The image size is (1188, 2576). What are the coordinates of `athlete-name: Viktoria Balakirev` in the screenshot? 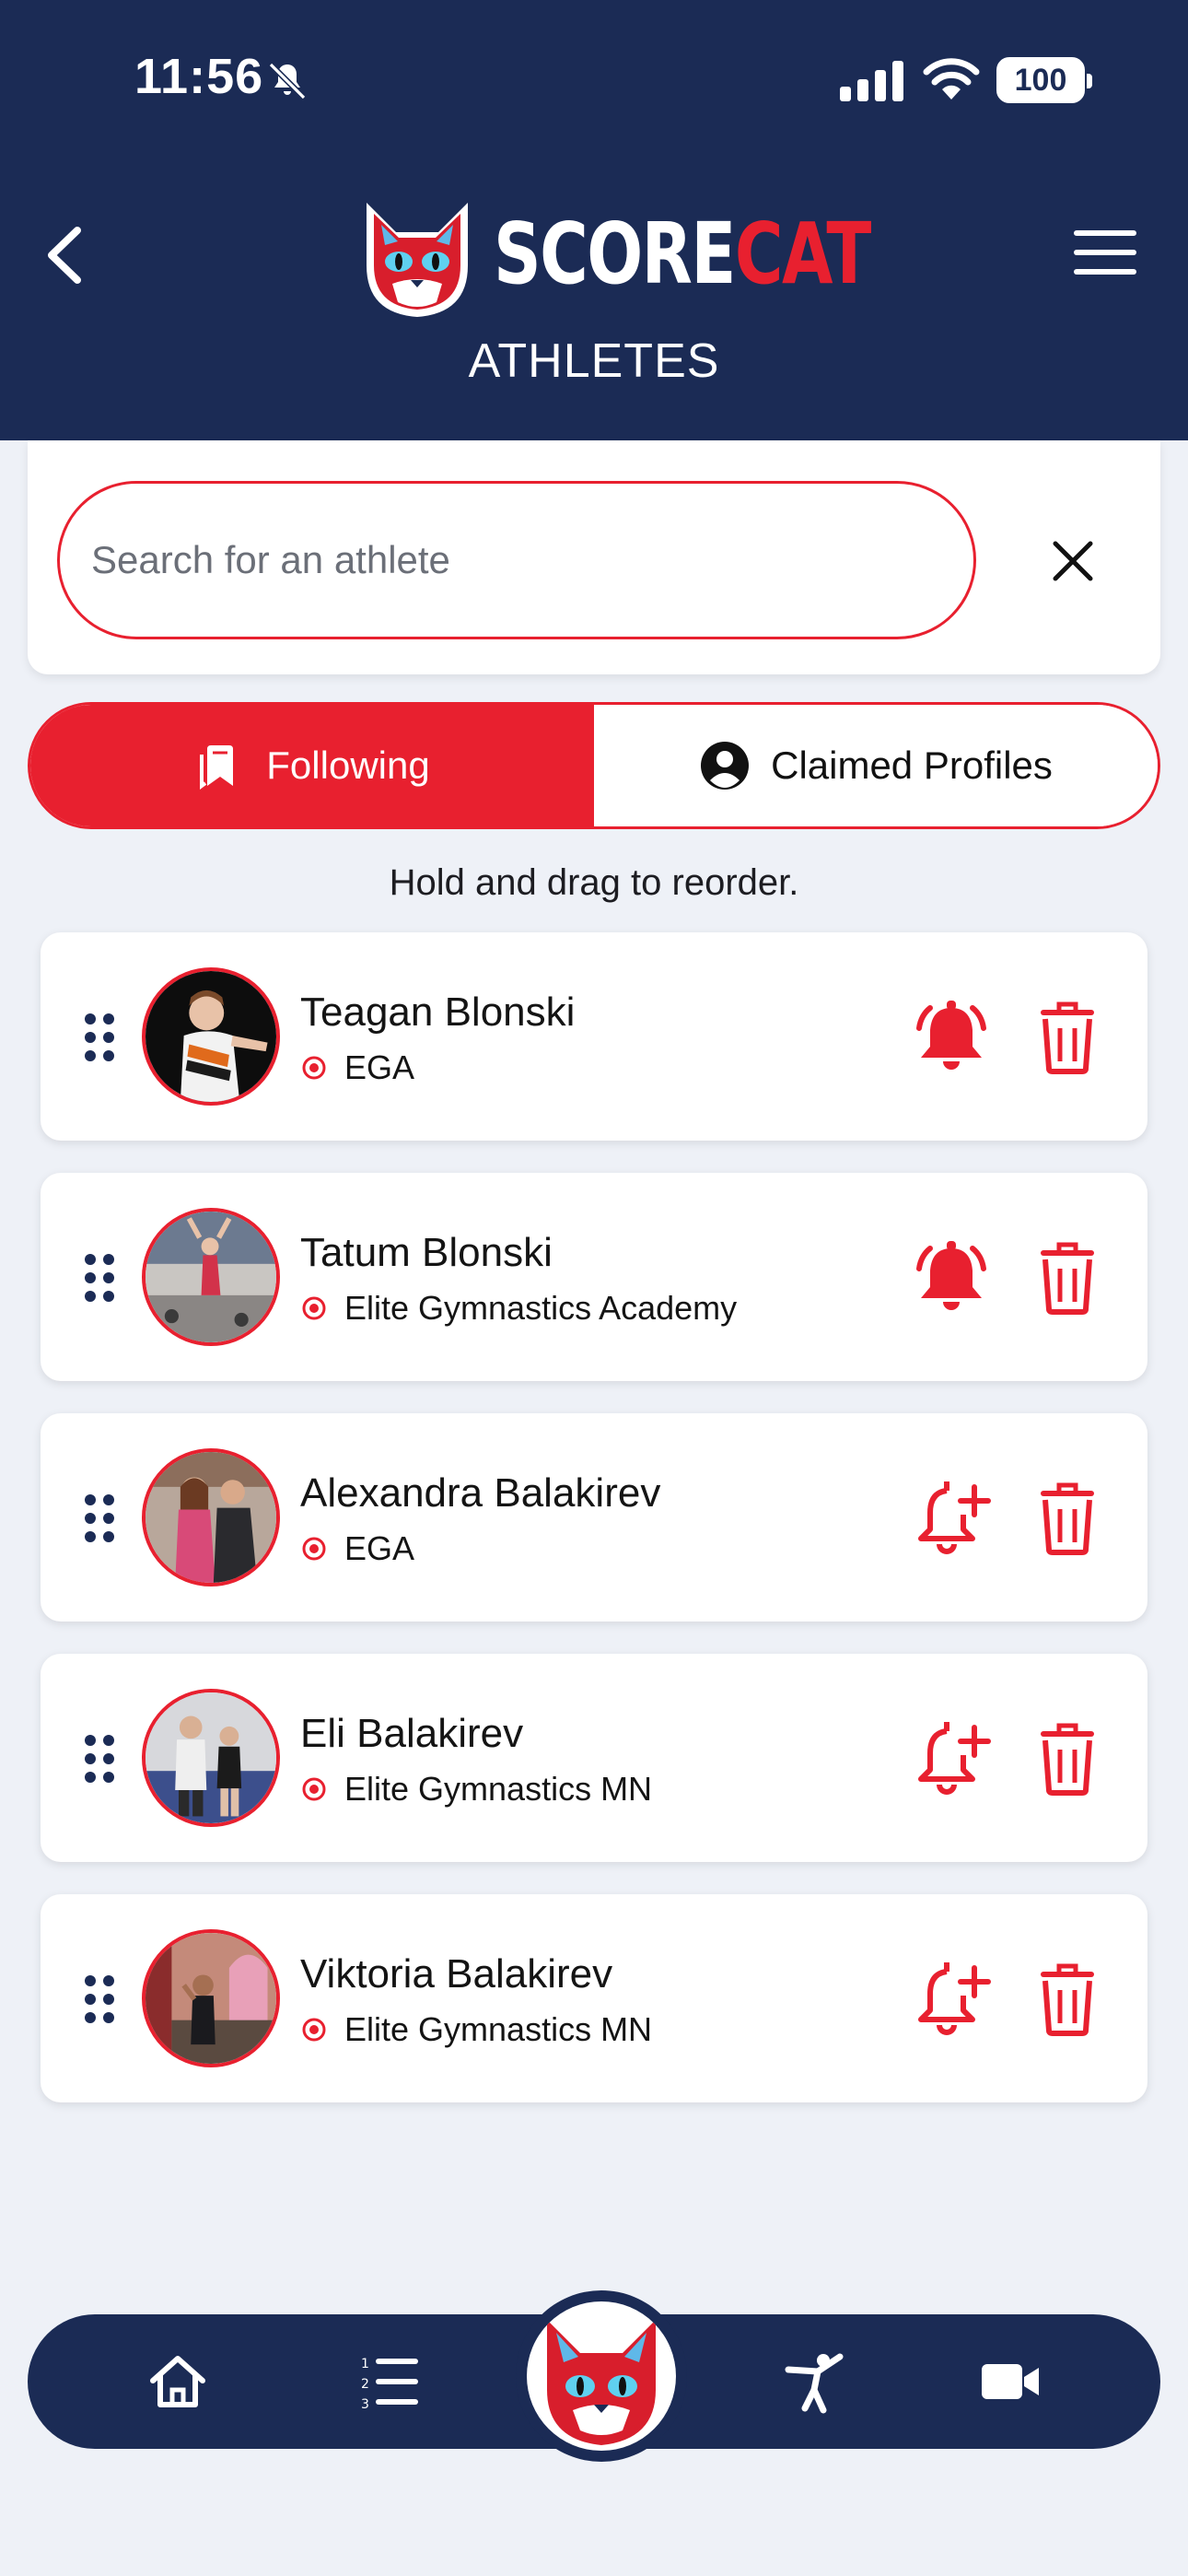 It's located at (456, 1973).